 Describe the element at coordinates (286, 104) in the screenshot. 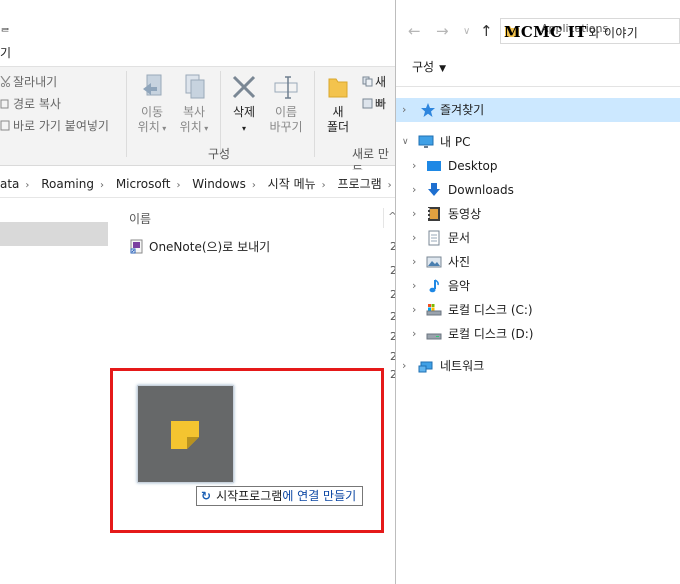

I see `rename-button: 이름 바꾸기` at that location.